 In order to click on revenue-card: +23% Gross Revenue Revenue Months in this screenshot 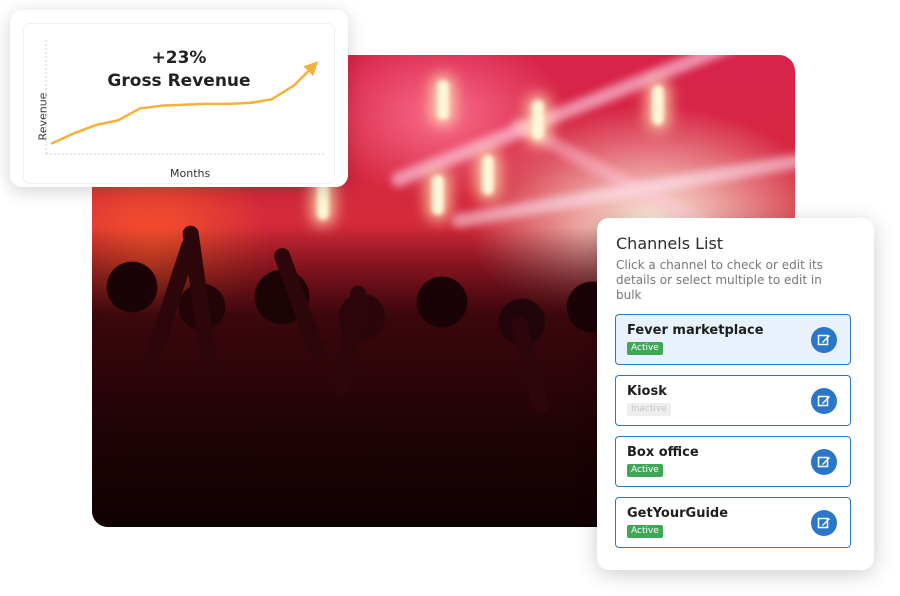, I will do `click(179, 98)`.